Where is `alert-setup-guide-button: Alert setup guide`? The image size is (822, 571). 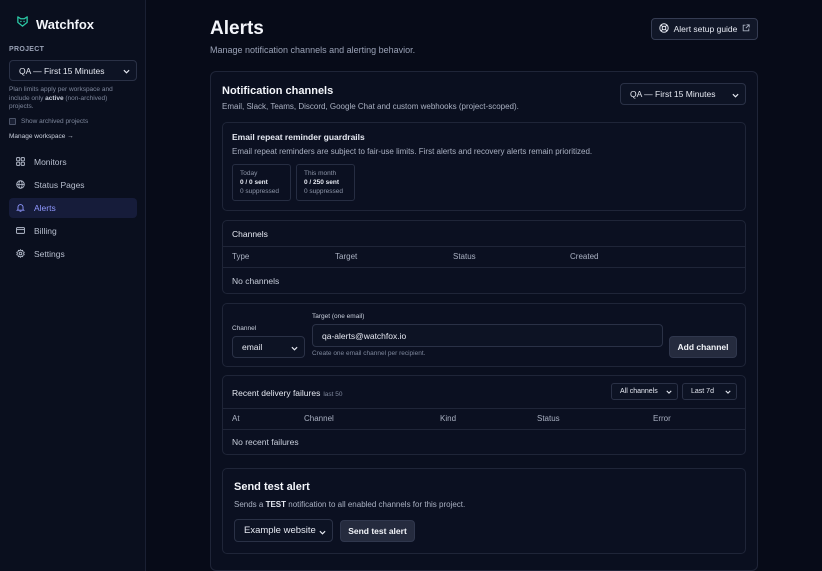
alert-setup-guide-button: Alert setup guide is located at coordinates (704, 29).